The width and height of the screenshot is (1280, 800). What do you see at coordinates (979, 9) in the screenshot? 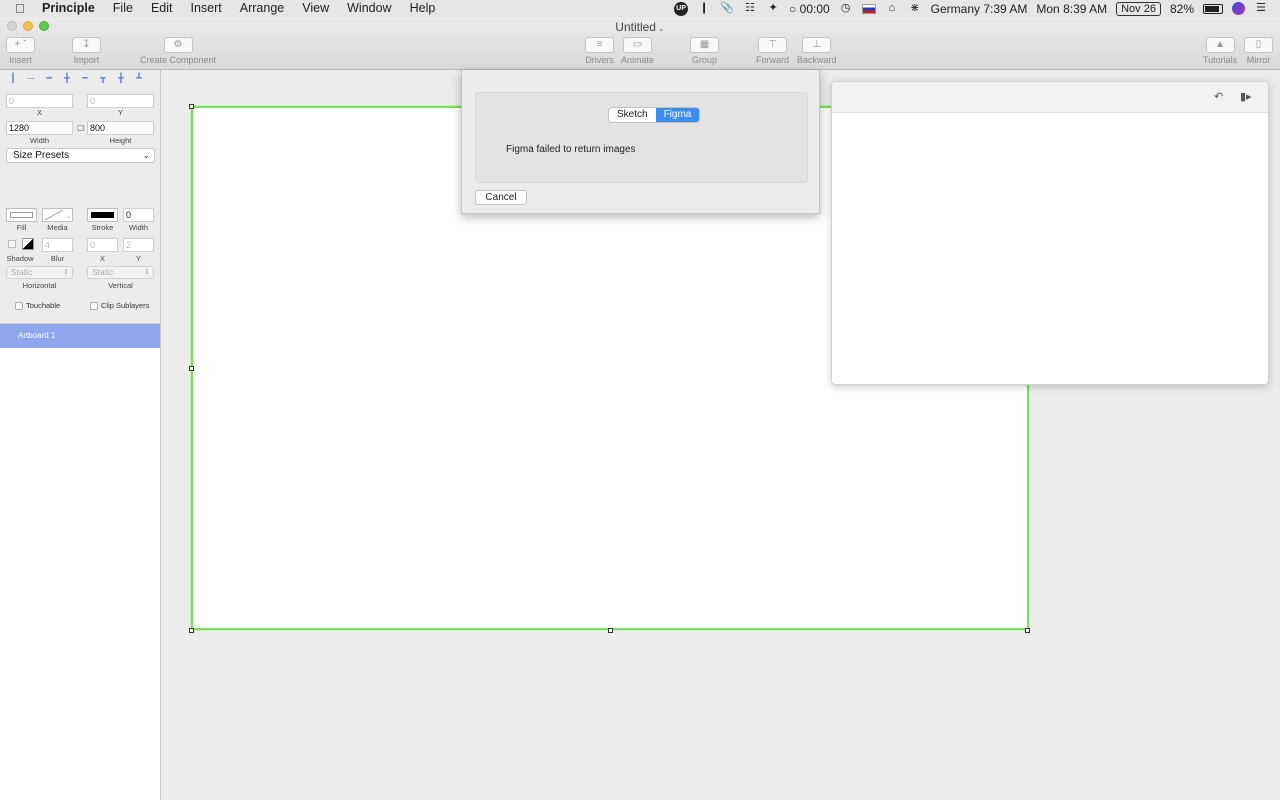
I see `world-clock: Germany 7:39 AM` at bounding box center [979, 9].